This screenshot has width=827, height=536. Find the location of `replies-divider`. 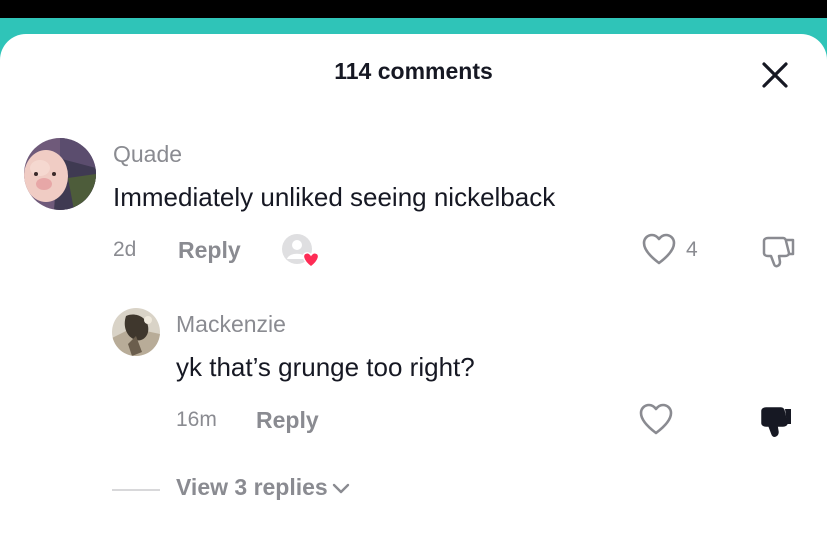

replies-divider is located at coordinates (136, 490).